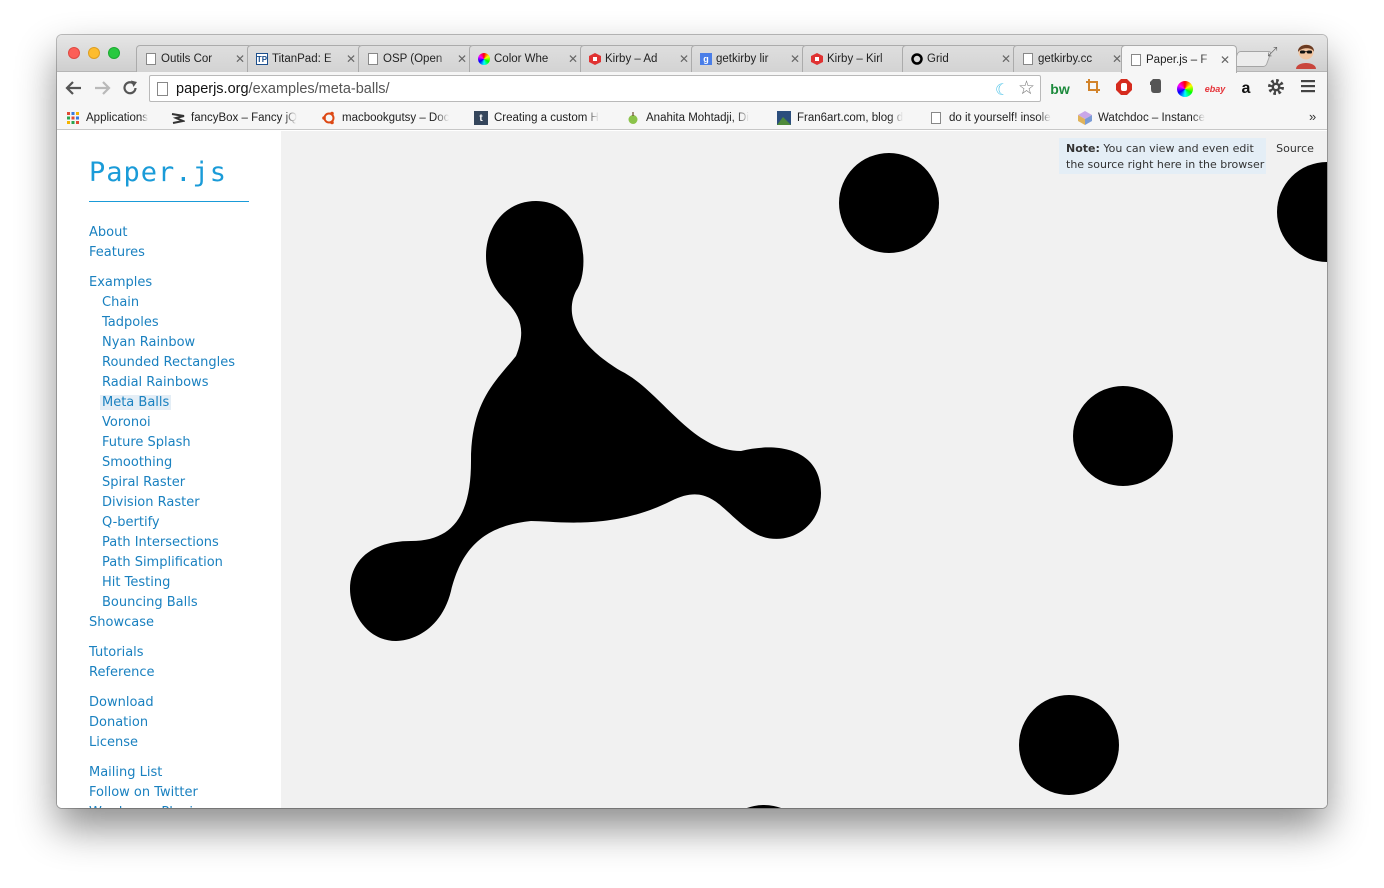  I want to click on nav-link-smoothing: Smoothing, so click(137, 463).